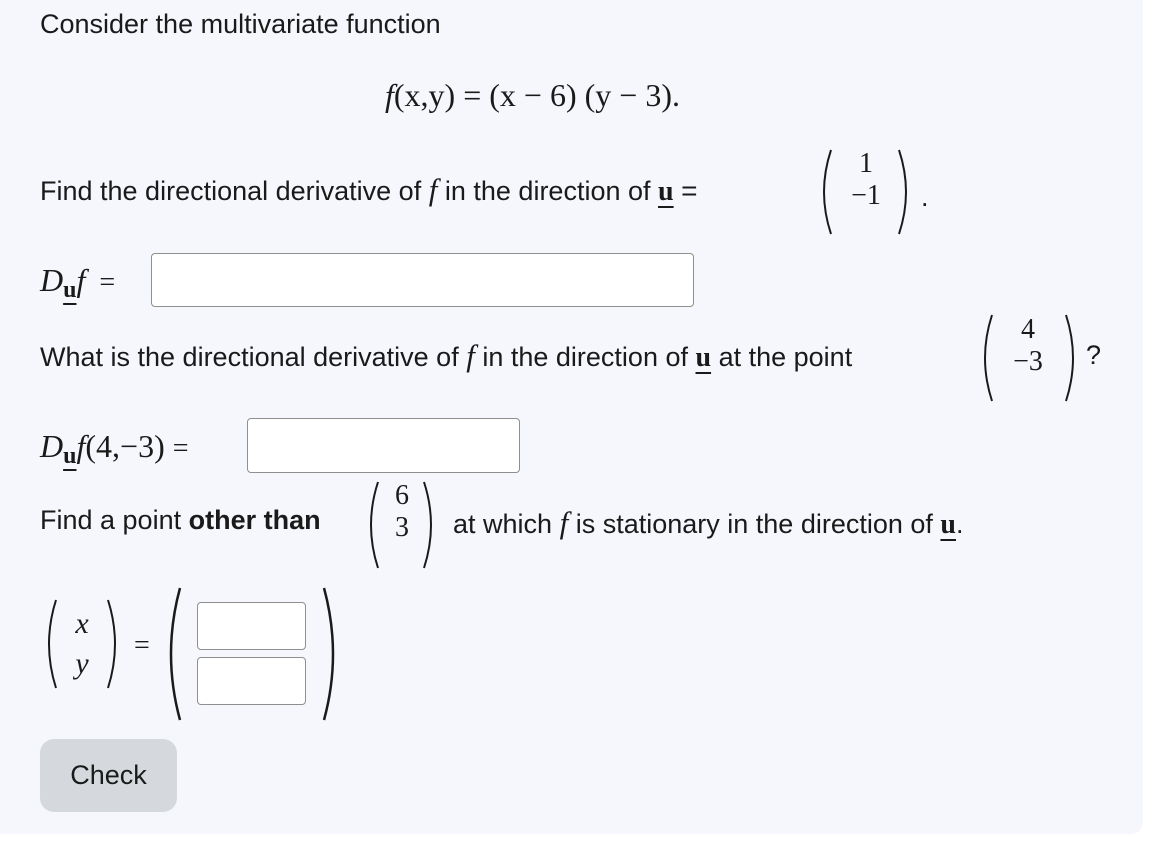 Image resolution: width=1168 pixels, height=844 pixels. What do you see at coordinates (142, 645) in the screenshot?
I see `answer-3-equals: =` at bounding box center [142, 645].